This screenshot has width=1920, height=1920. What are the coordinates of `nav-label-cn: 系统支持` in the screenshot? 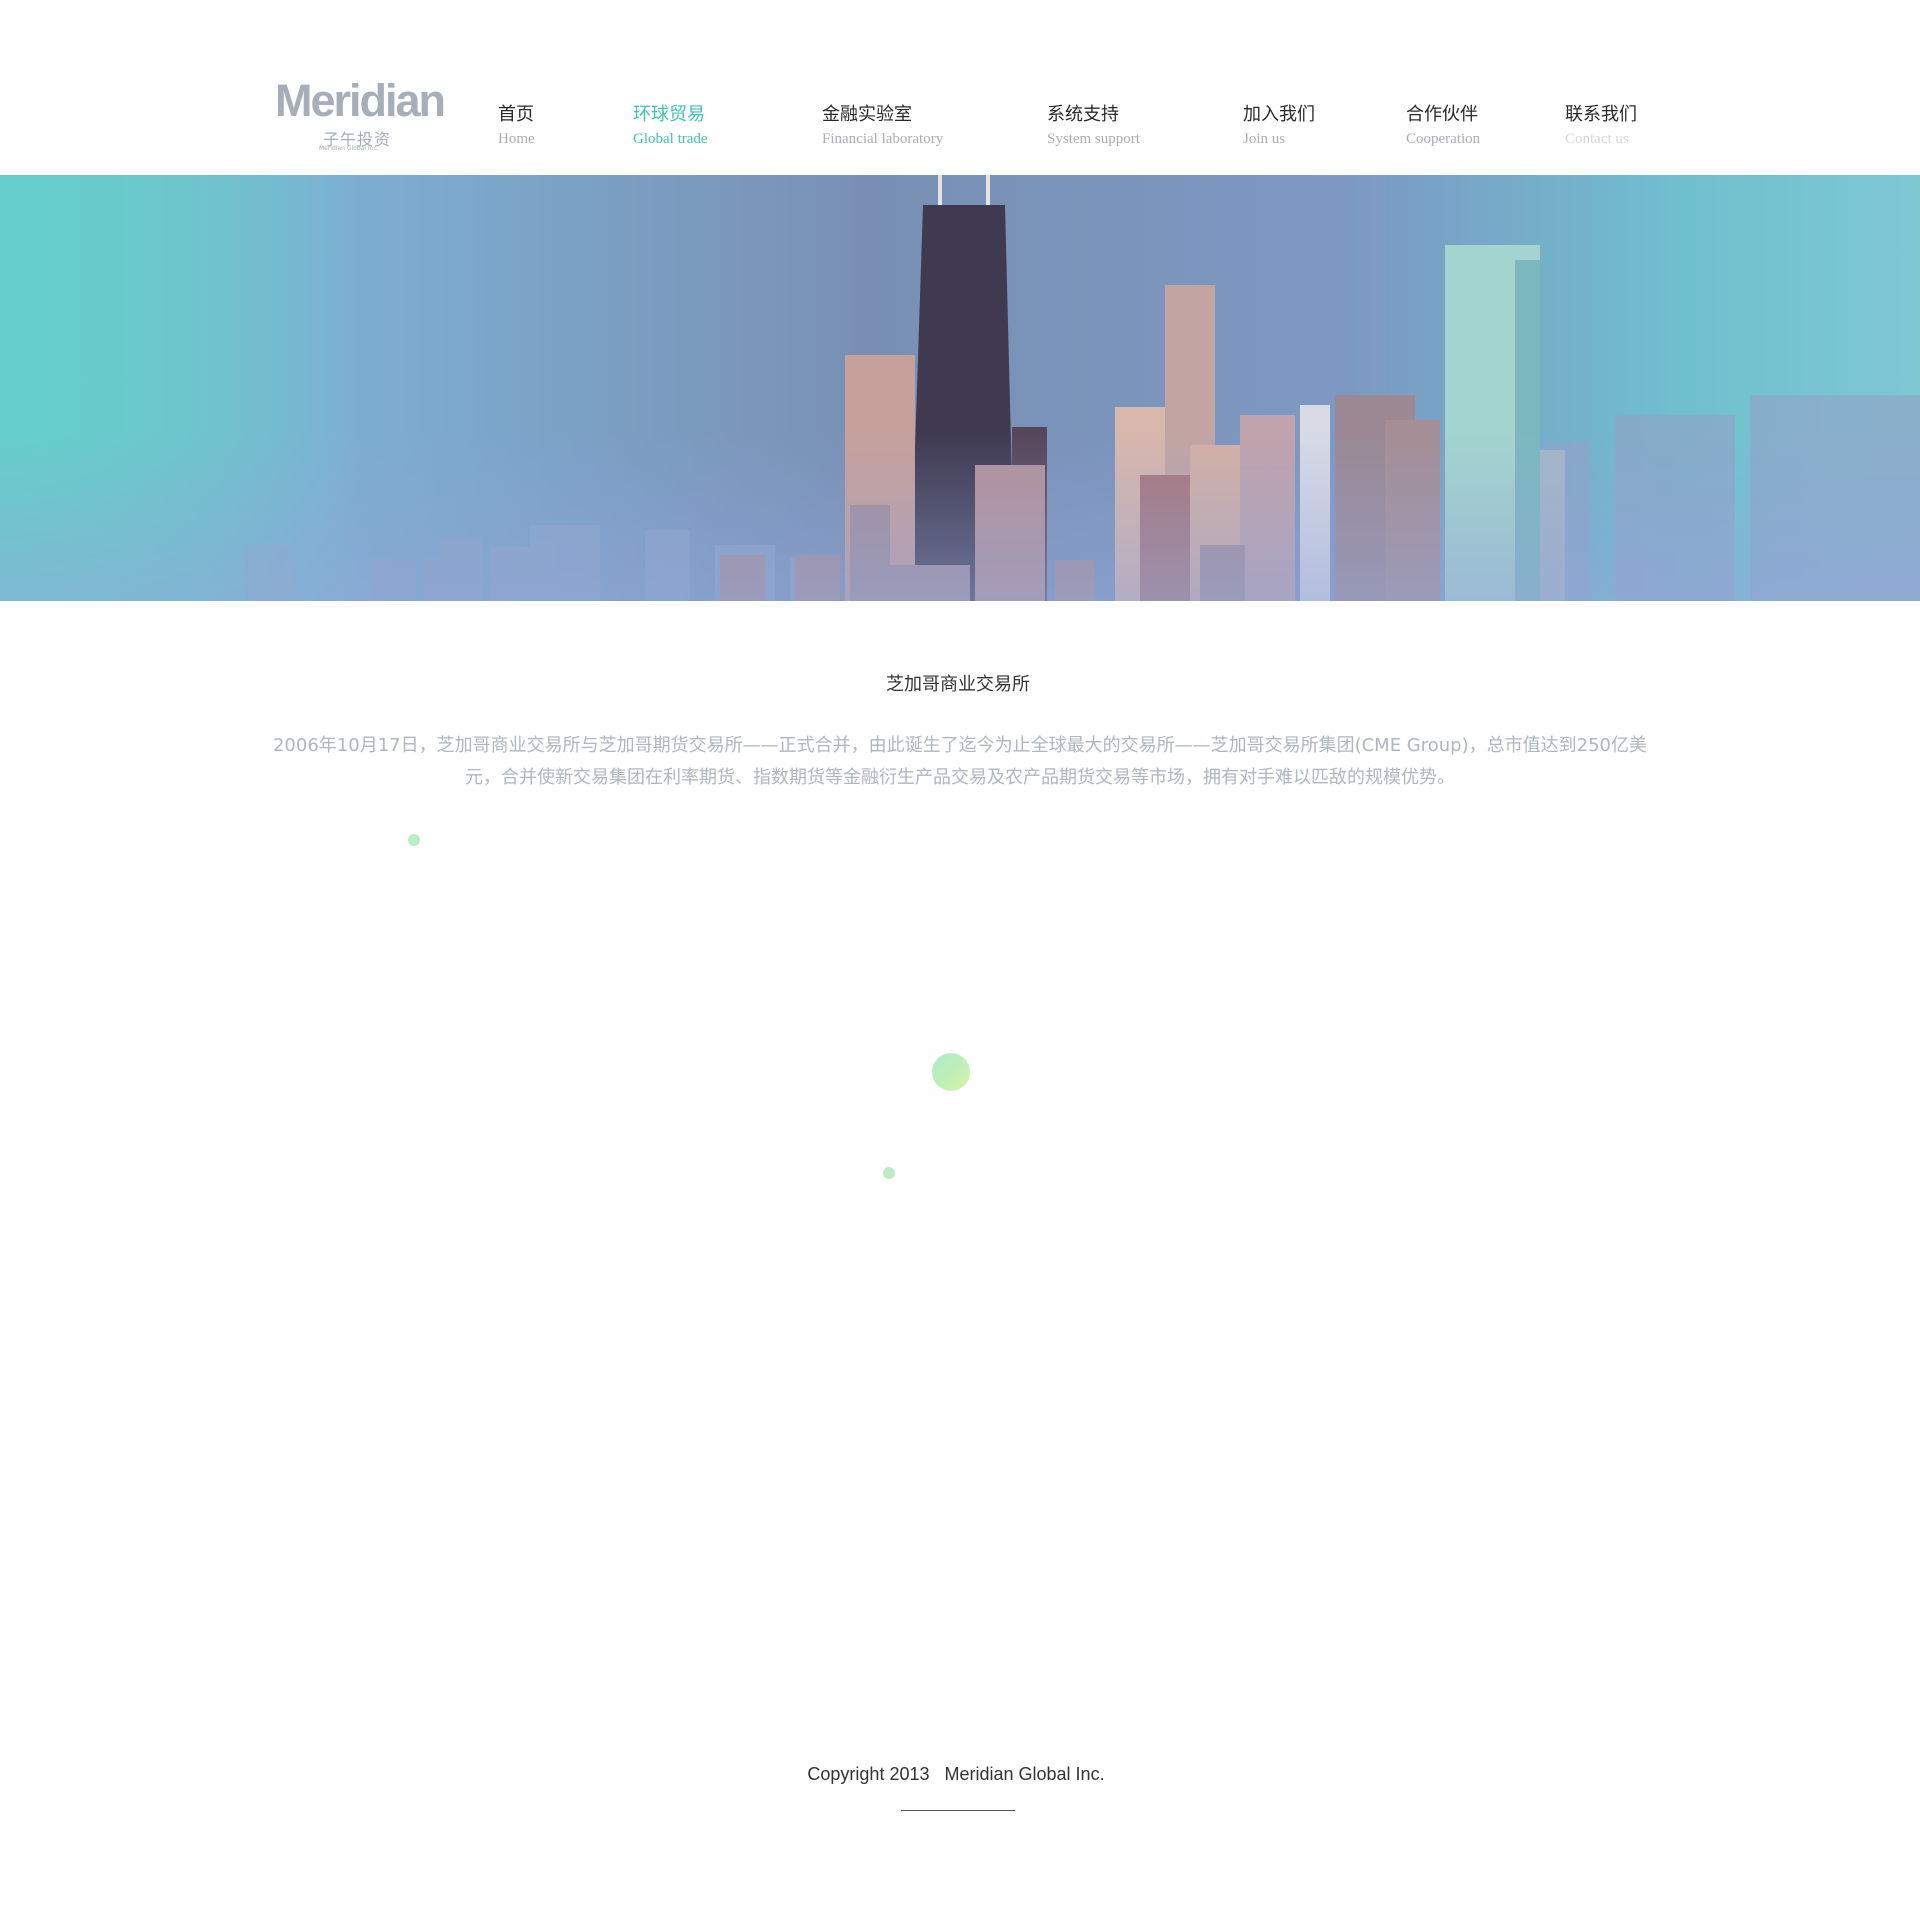 It's located at (1083, 114).